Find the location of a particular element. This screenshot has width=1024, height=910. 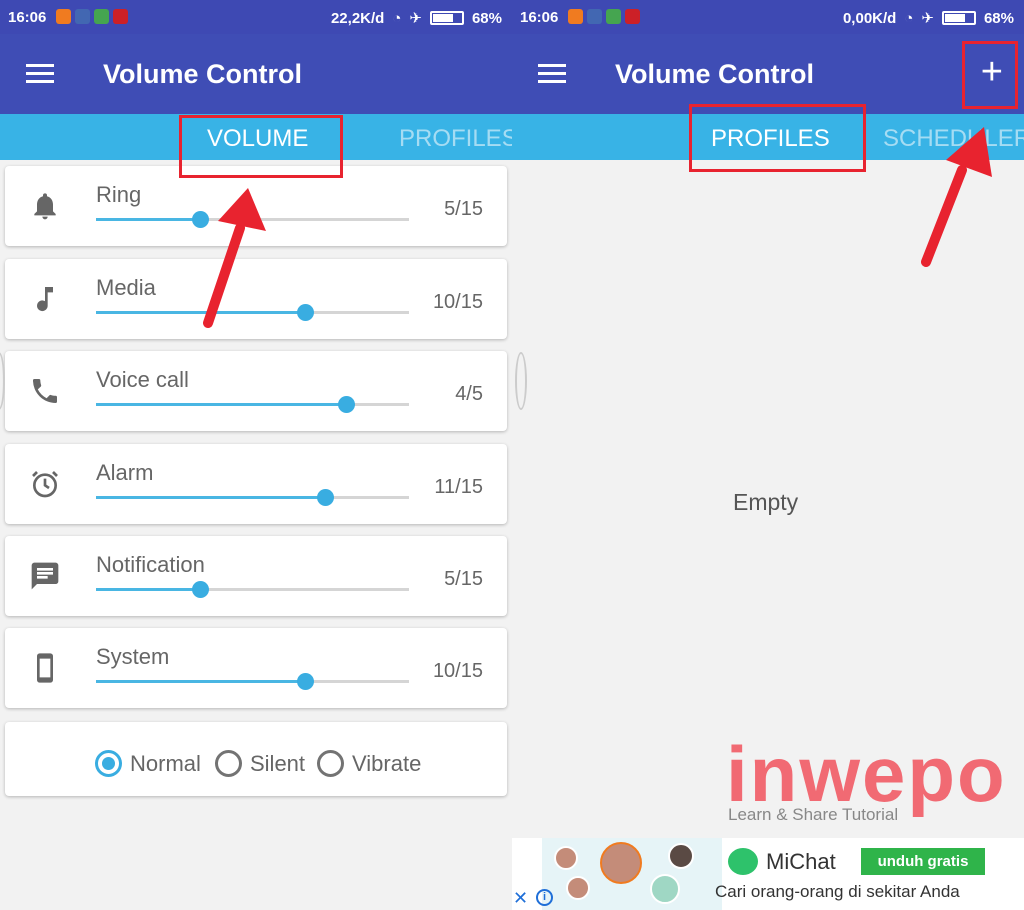

volume-card-voice-call: Voice call 4/5 is located at coordinates (256, 391).